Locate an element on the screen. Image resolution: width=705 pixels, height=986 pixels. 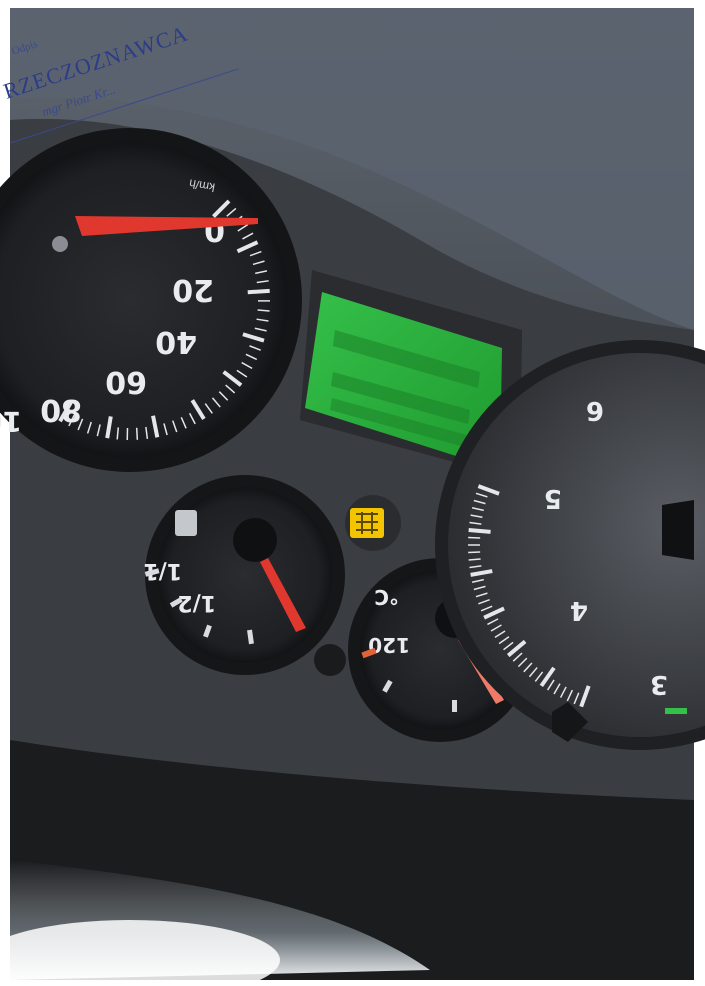
speed-label-60: 60 is located at coordinates (126, 381).